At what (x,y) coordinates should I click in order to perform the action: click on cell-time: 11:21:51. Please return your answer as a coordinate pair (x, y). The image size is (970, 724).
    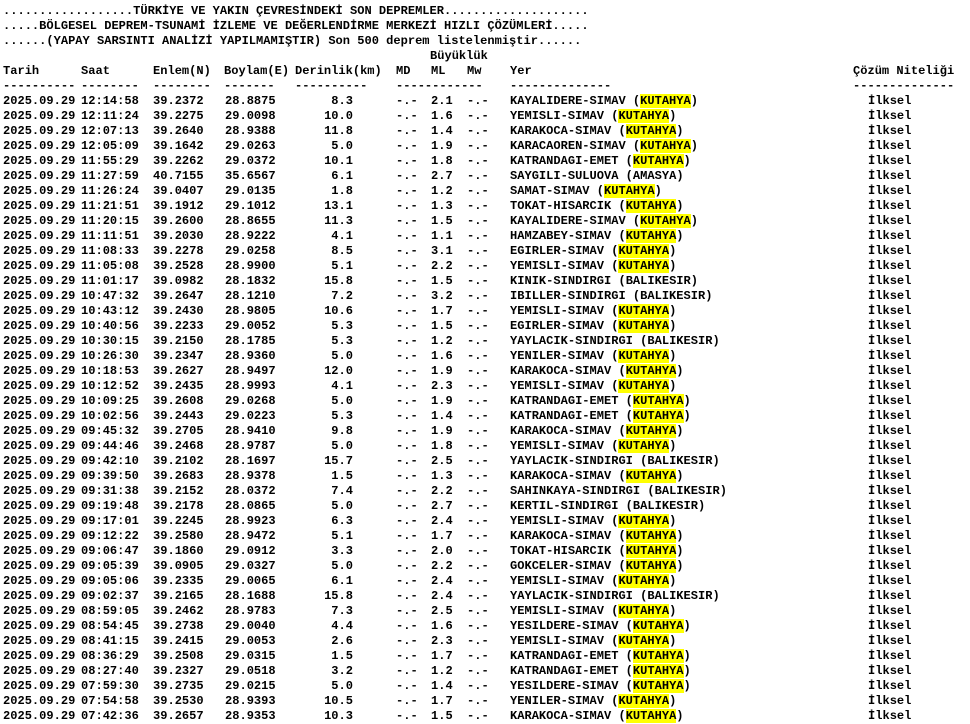
    Looking at the image, I should click on (110, 206).